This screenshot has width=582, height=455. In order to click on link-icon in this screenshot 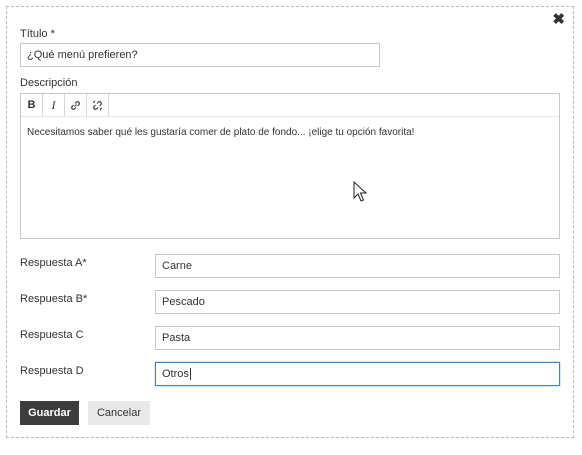, I will do `click(76, 105)`.